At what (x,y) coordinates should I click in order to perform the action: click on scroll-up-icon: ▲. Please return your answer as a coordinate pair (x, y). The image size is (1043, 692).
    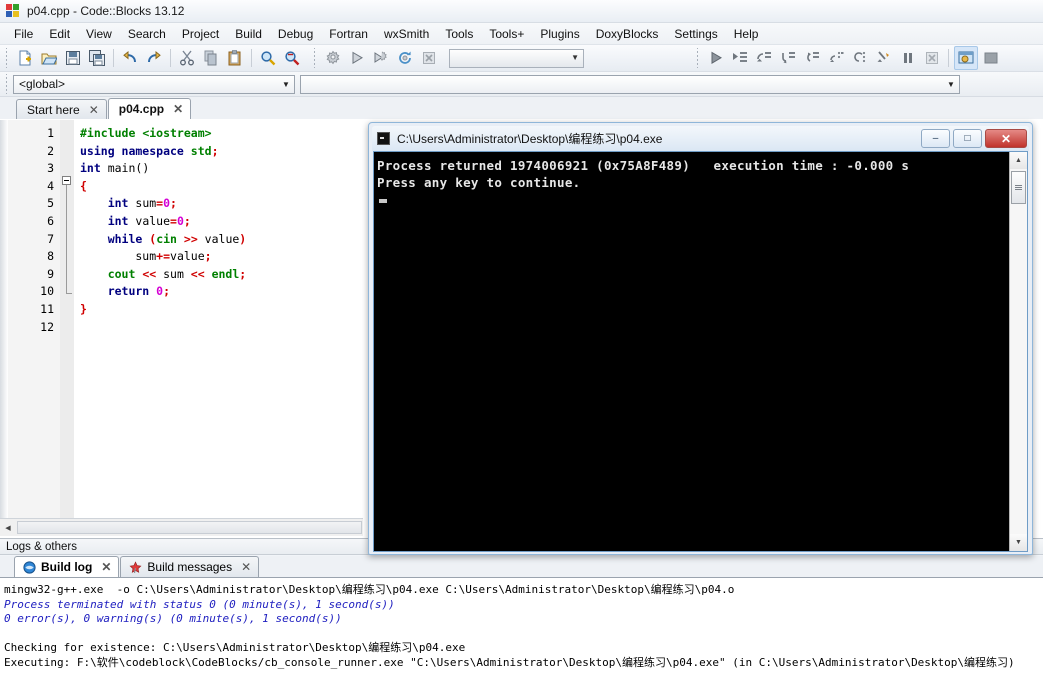
    Looking at the image, I should click on (1018, 160).